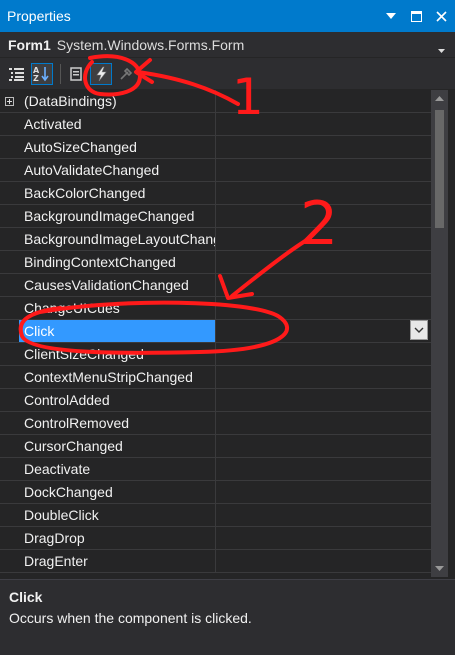  Describe the element at coordinates (117, 469) in the screenshot. I see `row-label: Deactivate` at that location.